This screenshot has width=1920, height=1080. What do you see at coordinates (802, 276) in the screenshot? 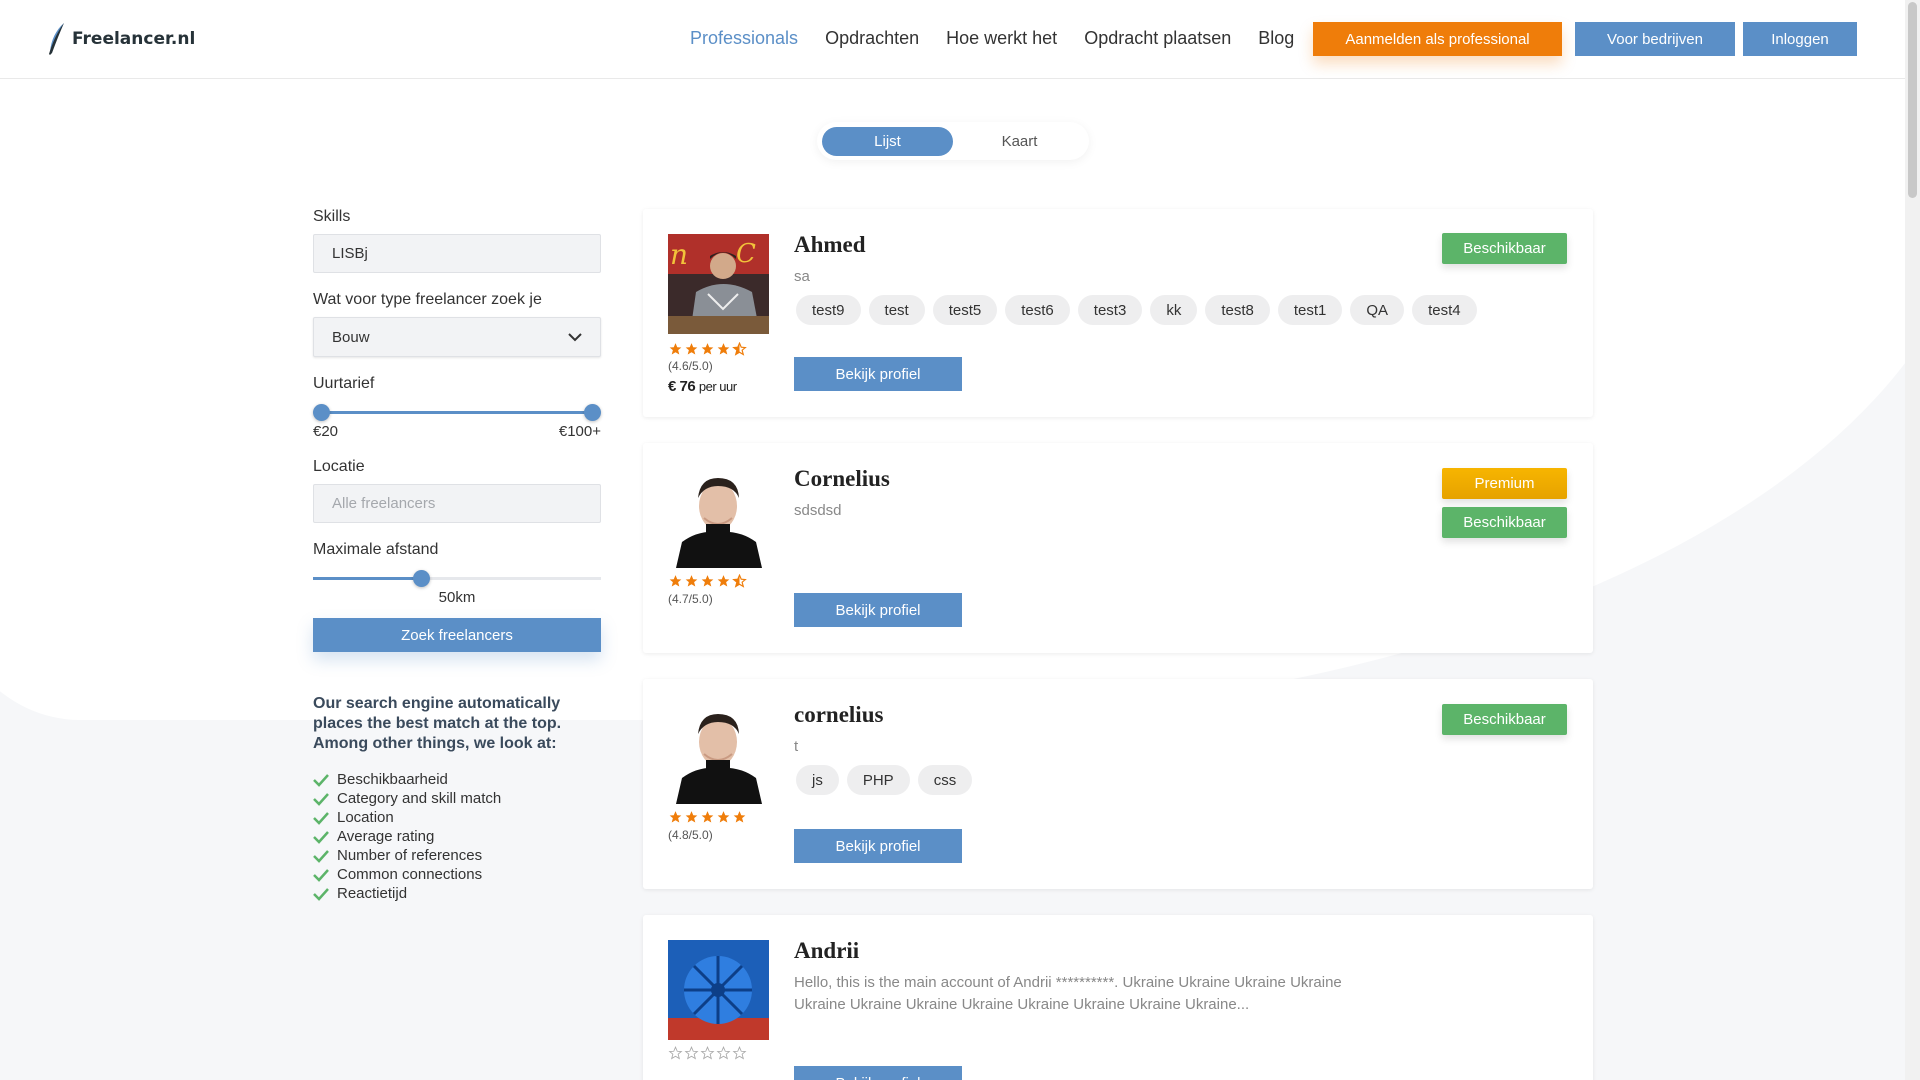
I see `profile-subtitle: sa` at bounding box center [802, 276].